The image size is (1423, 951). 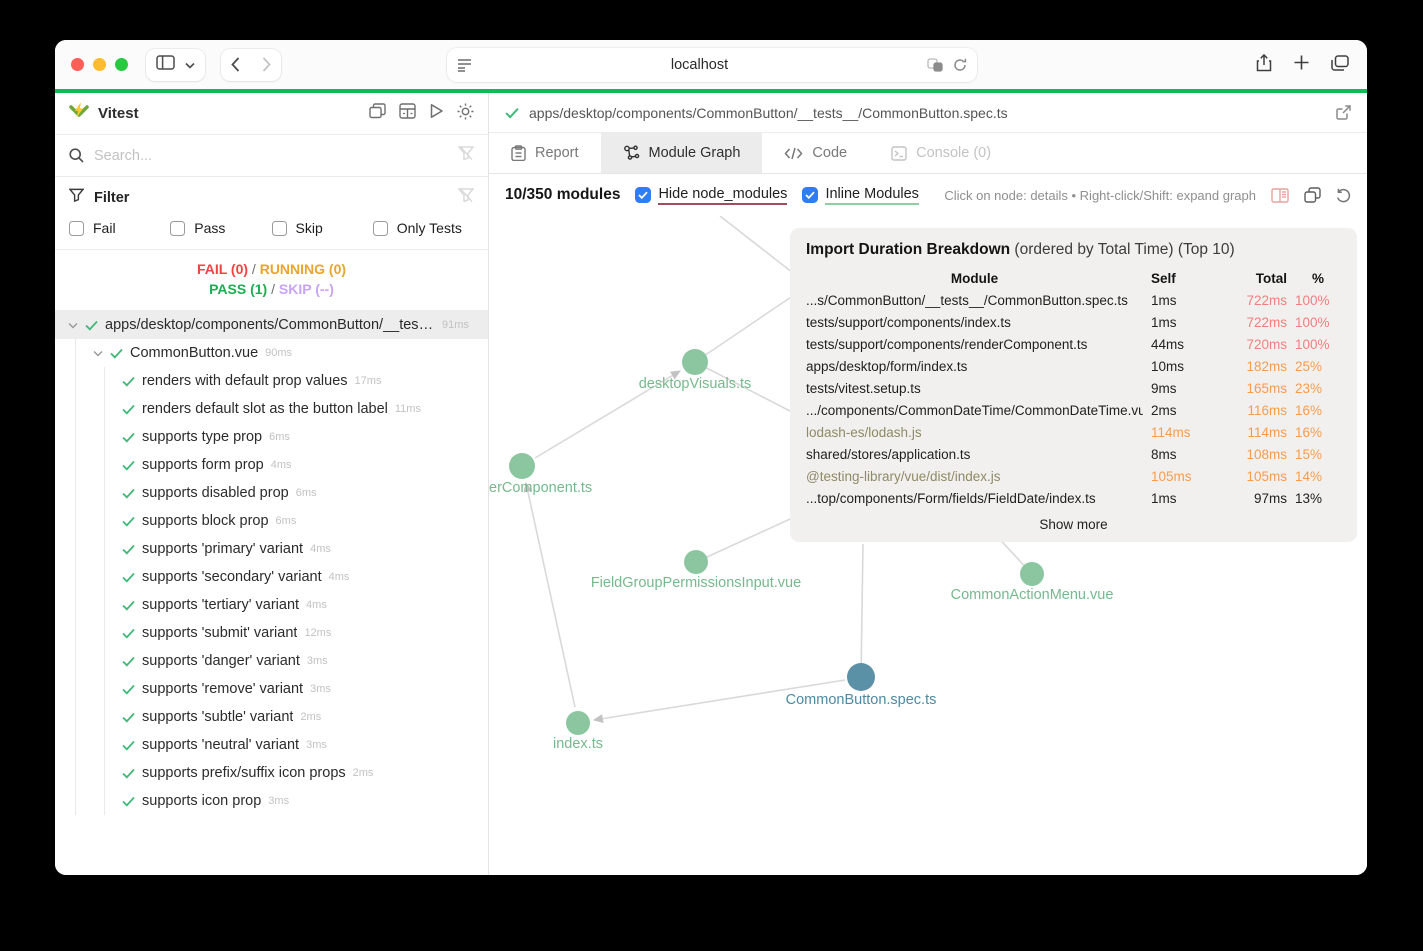 I want to click on test-row: supports 'submit' variant 12ms, so click(x=296, y=633).